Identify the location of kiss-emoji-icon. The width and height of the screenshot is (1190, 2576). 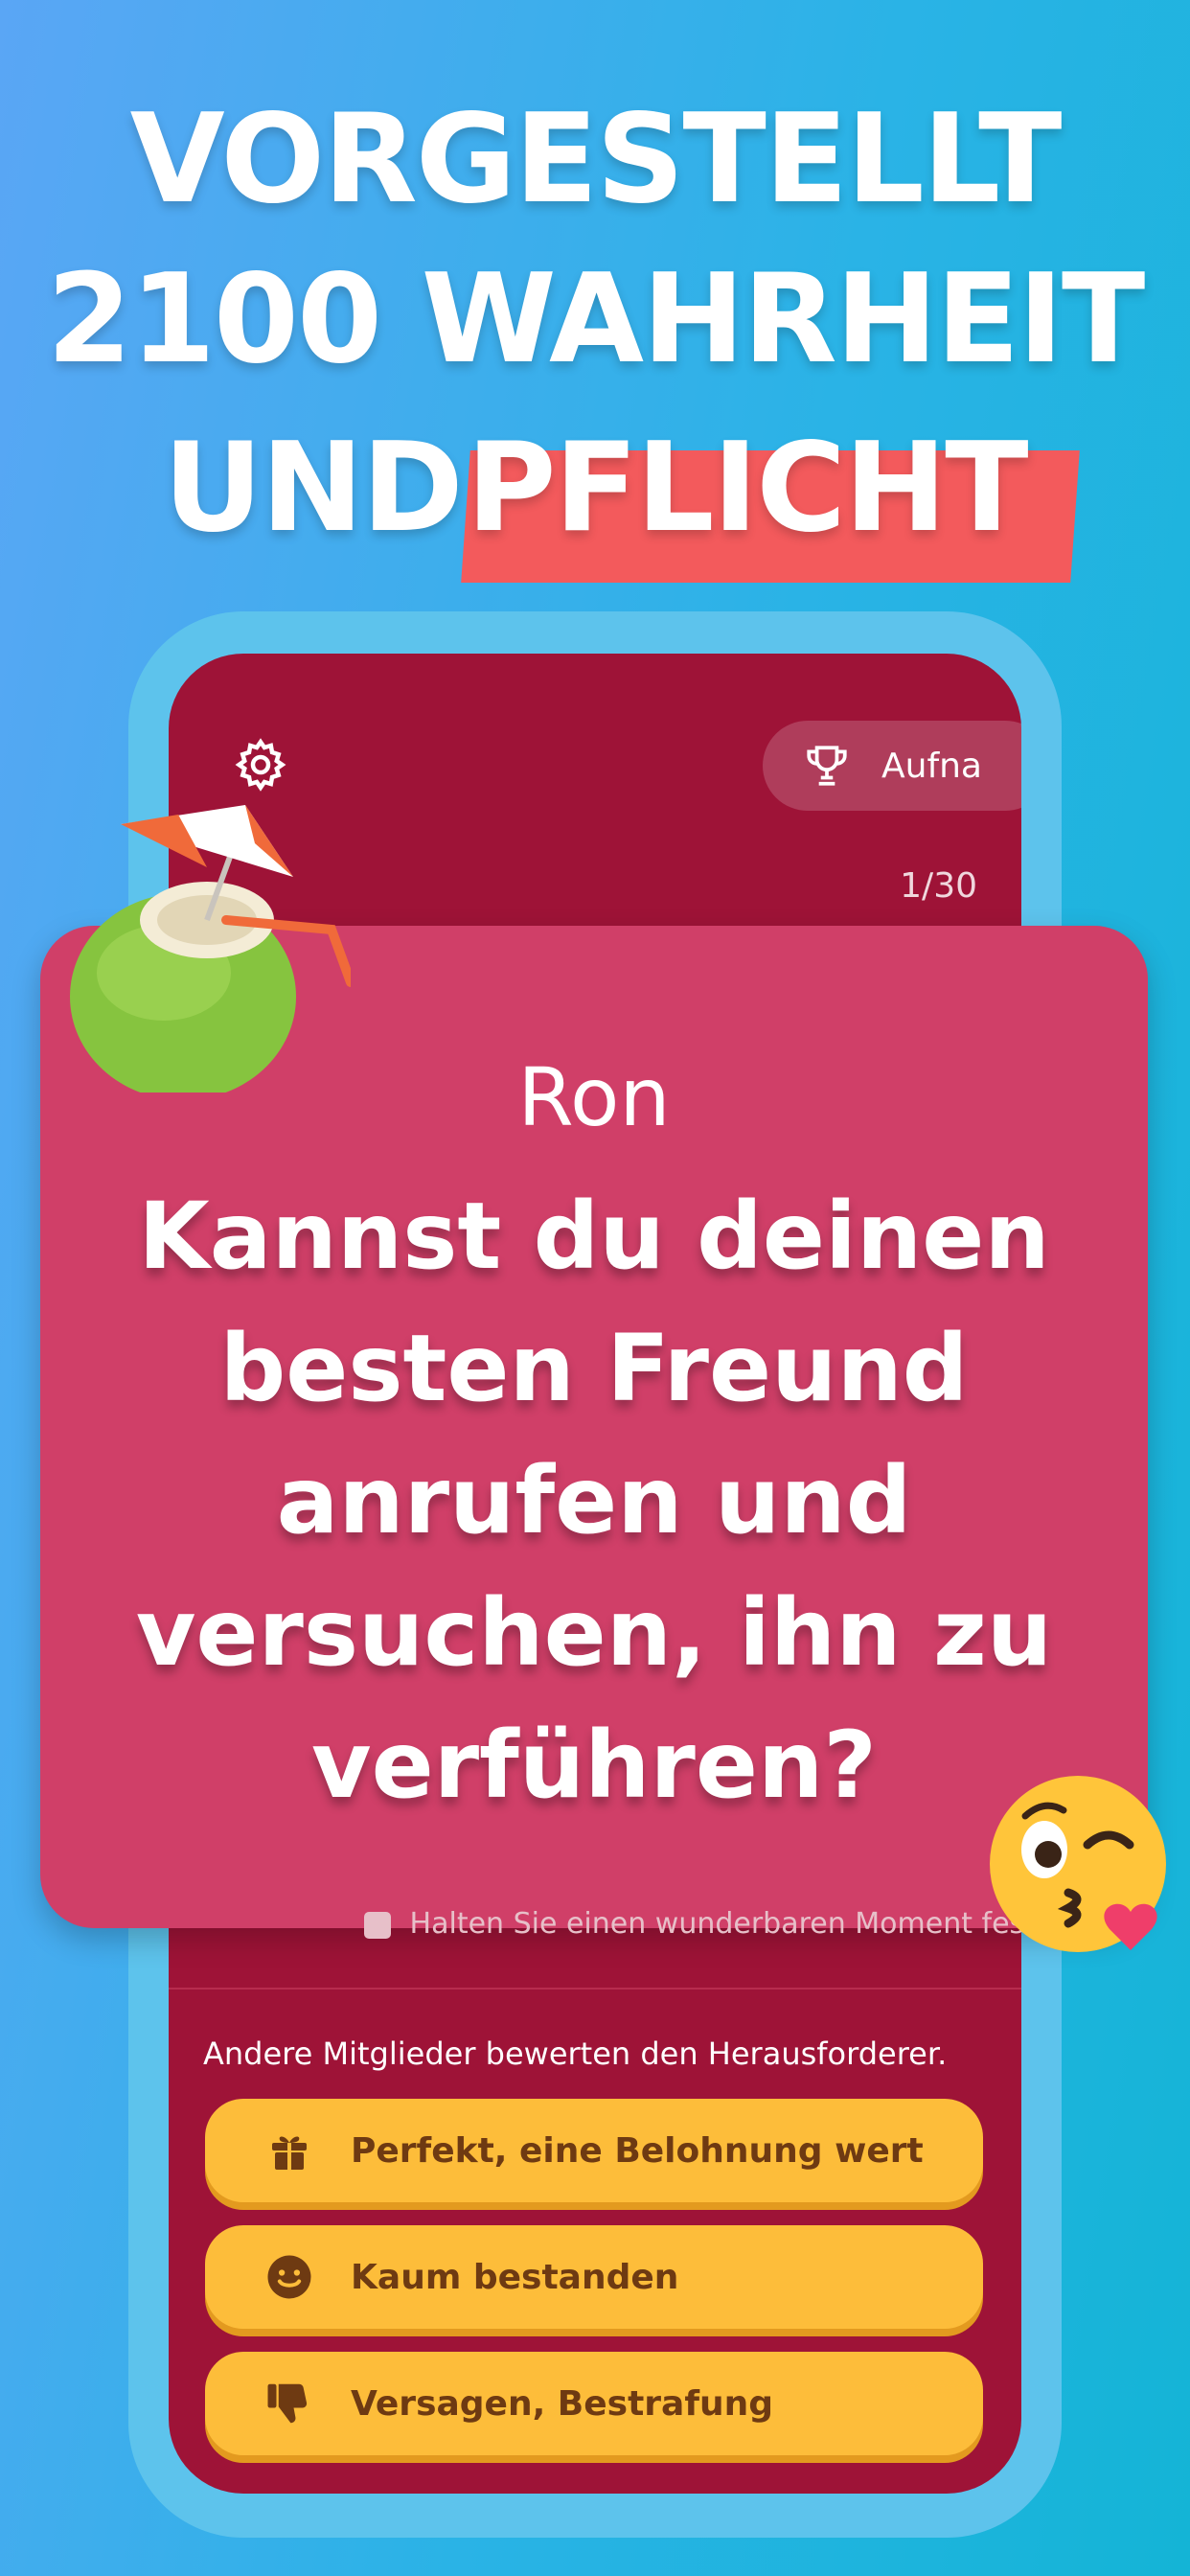
(1078, 1864).